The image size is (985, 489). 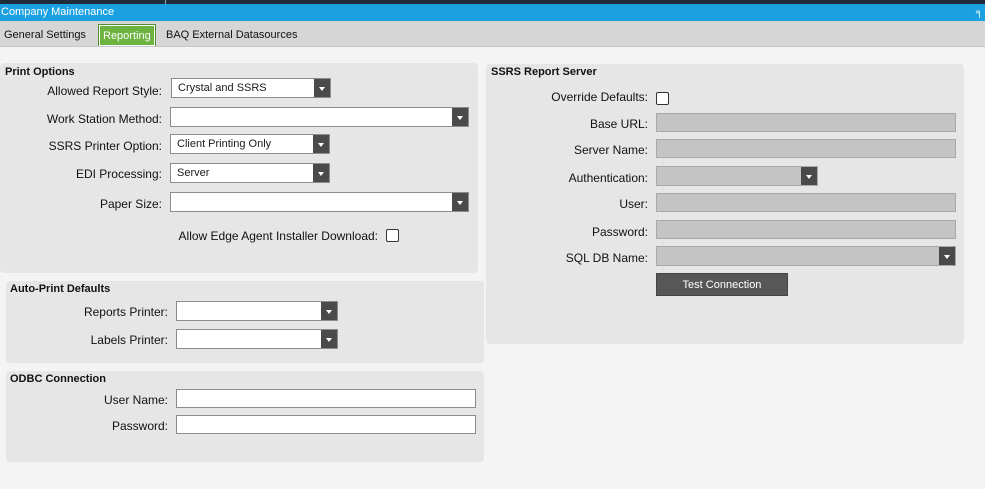 I want to click on ssrs-printer-option-label: SSRS Printer Option:, so click(x=105, y=146).